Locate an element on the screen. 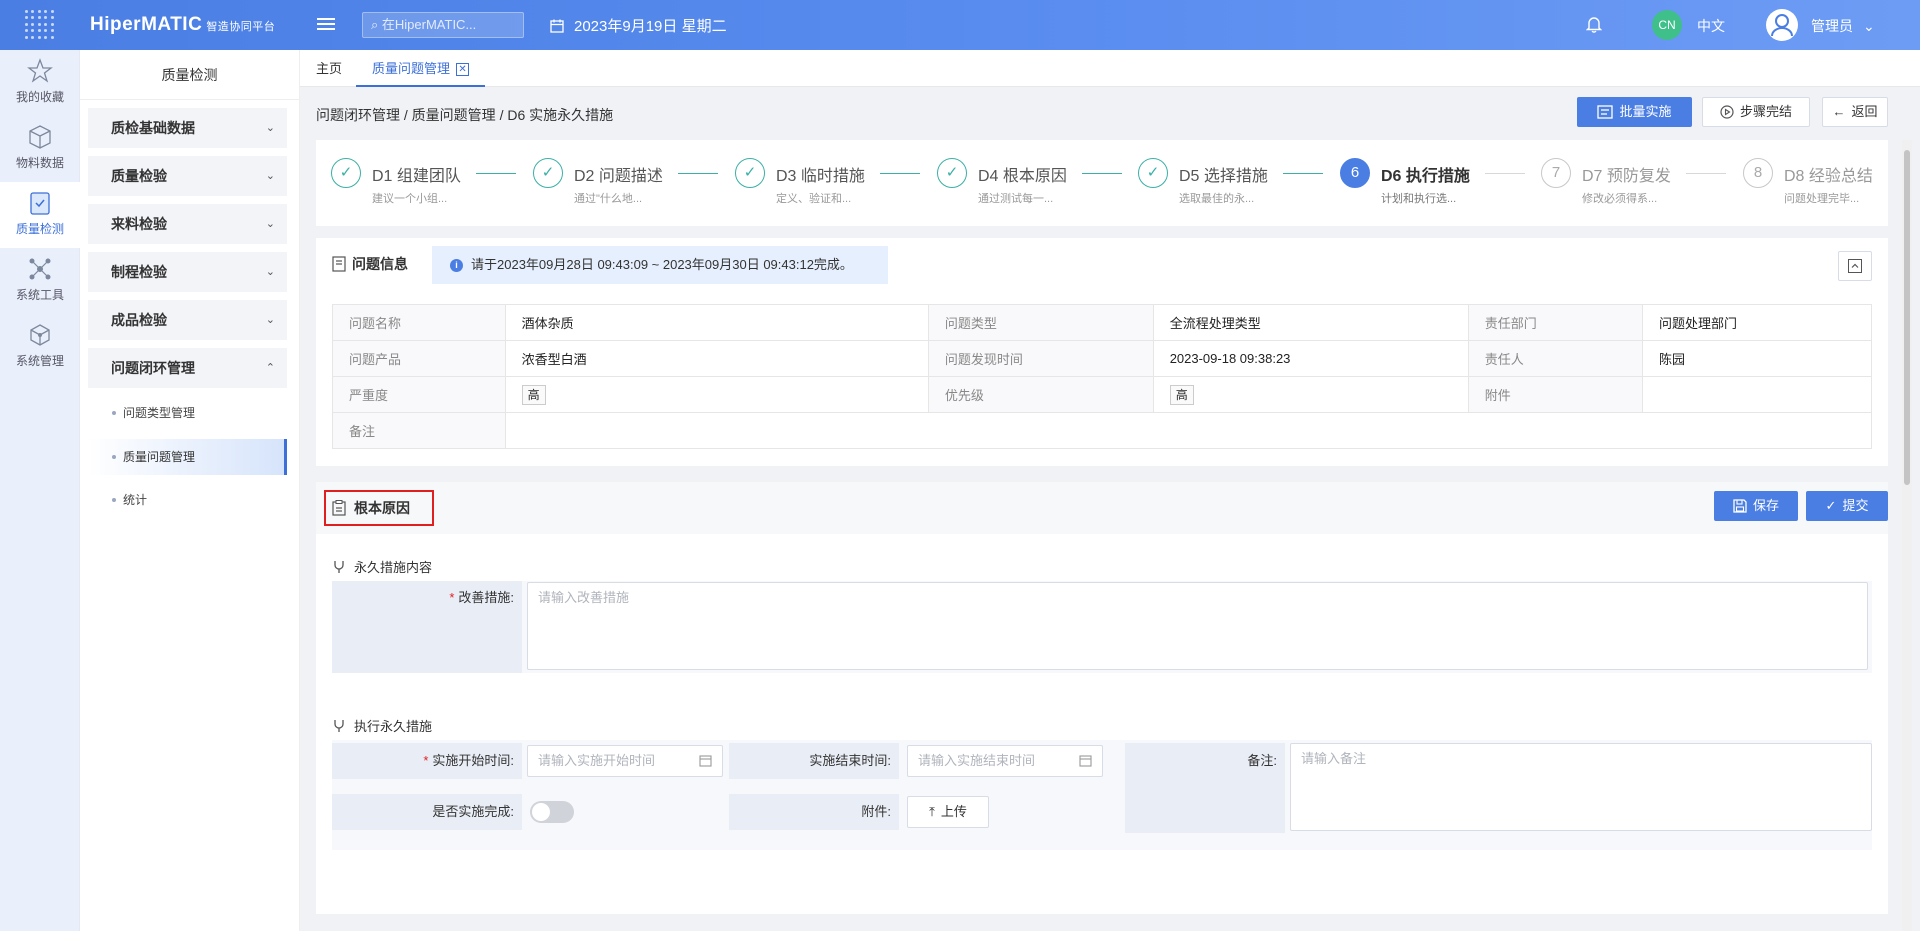 Image resolution: width=1920 pixels, height=931 pixels. language-badge: CN is located at coordinates (1667, 25).